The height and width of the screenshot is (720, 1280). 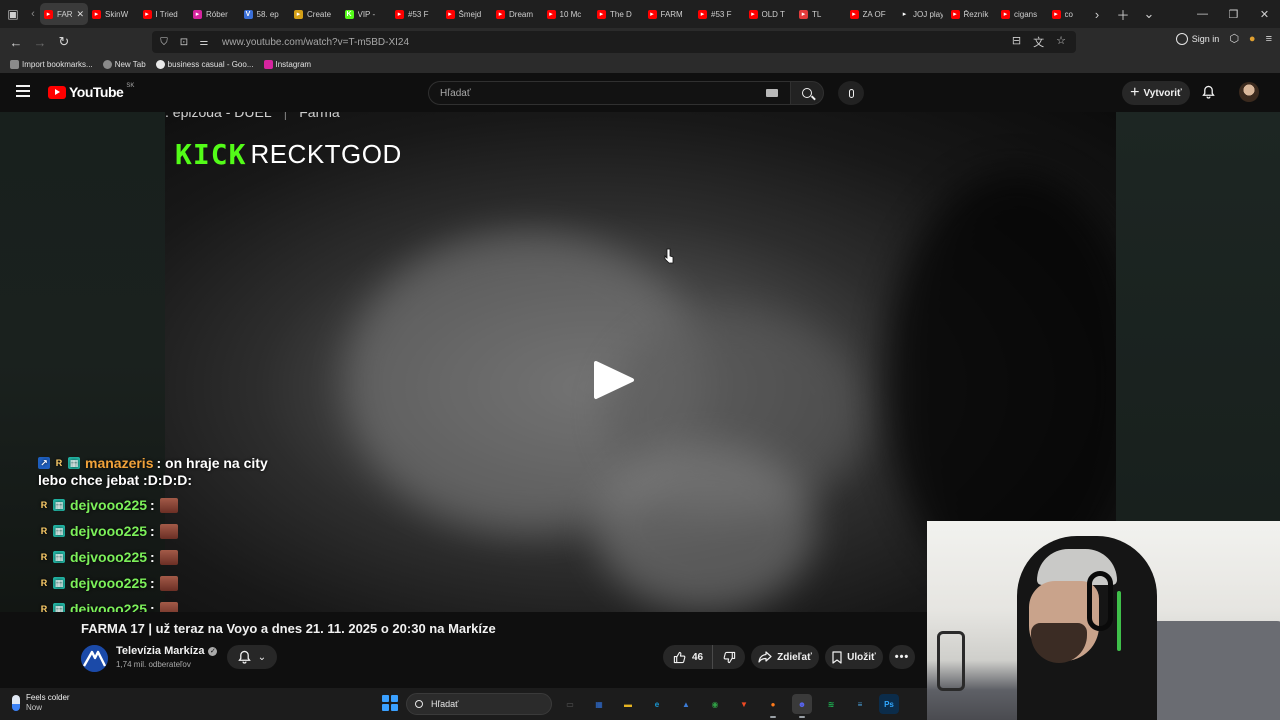 What do you see at coordinates (41, 703) in the screenshot?
I see `weather-widget: Feels colder Now` at bounding box center [41, 703].